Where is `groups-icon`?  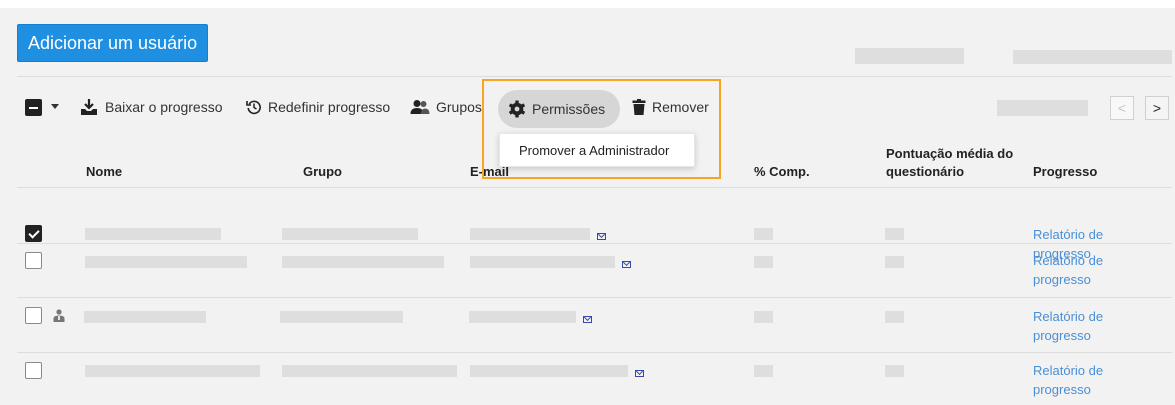 groups-icon is located at coordinates (420, 107).